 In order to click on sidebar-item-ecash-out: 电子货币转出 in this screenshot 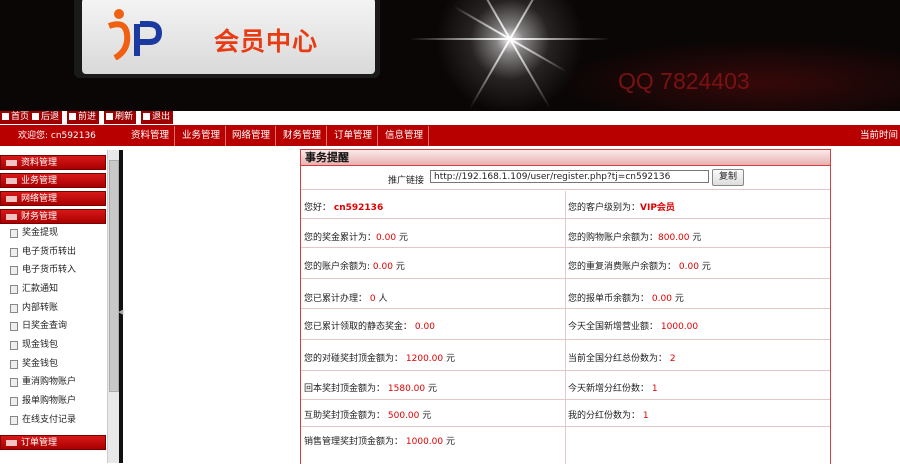, I will do `click(42, 252)`.